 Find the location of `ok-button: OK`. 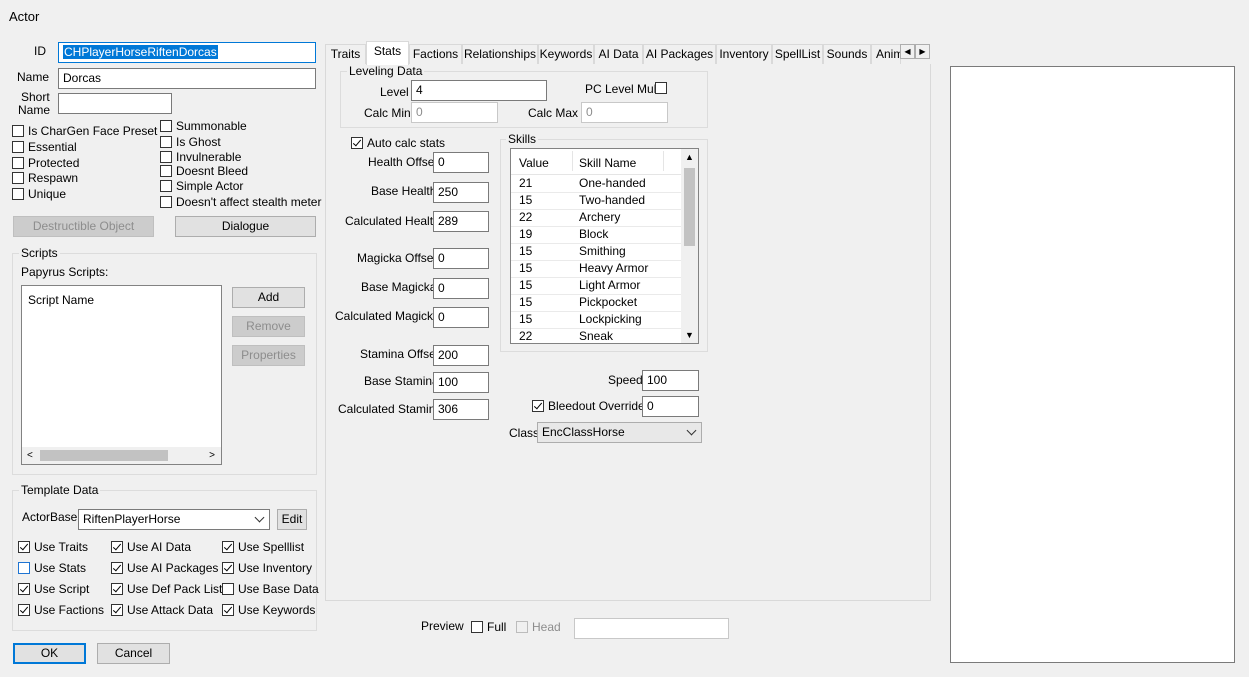

ok-button: OK is located at coordinates (49, 653).